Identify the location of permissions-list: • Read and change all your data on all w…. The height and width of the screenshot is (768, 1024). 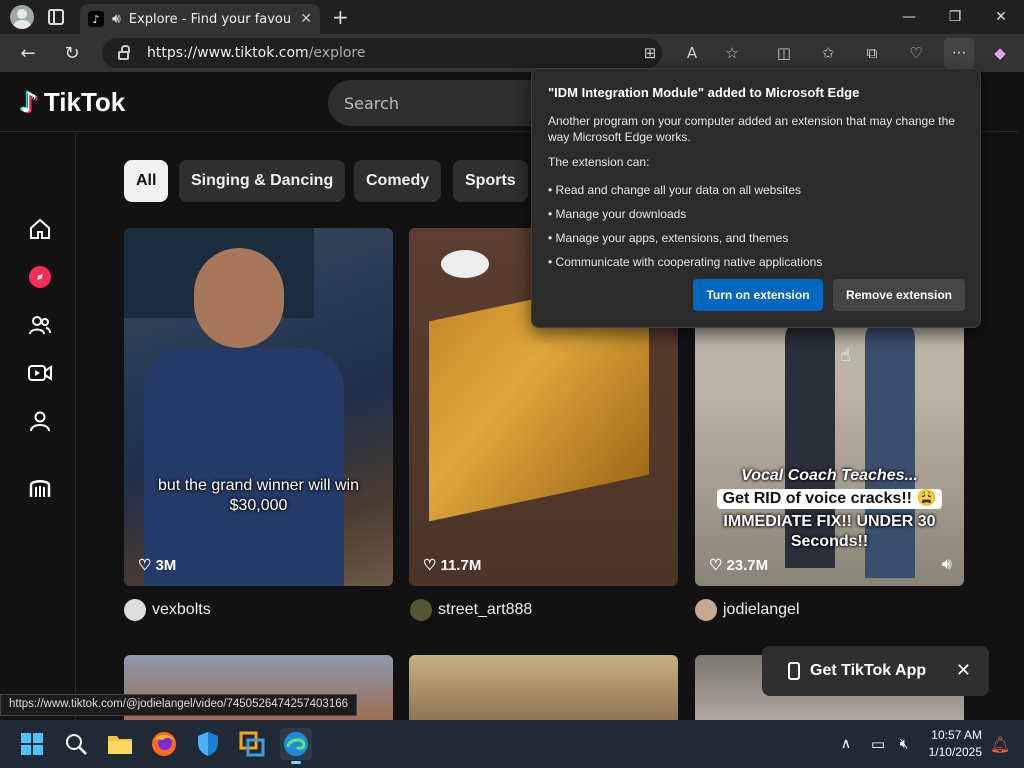
(756, 226).